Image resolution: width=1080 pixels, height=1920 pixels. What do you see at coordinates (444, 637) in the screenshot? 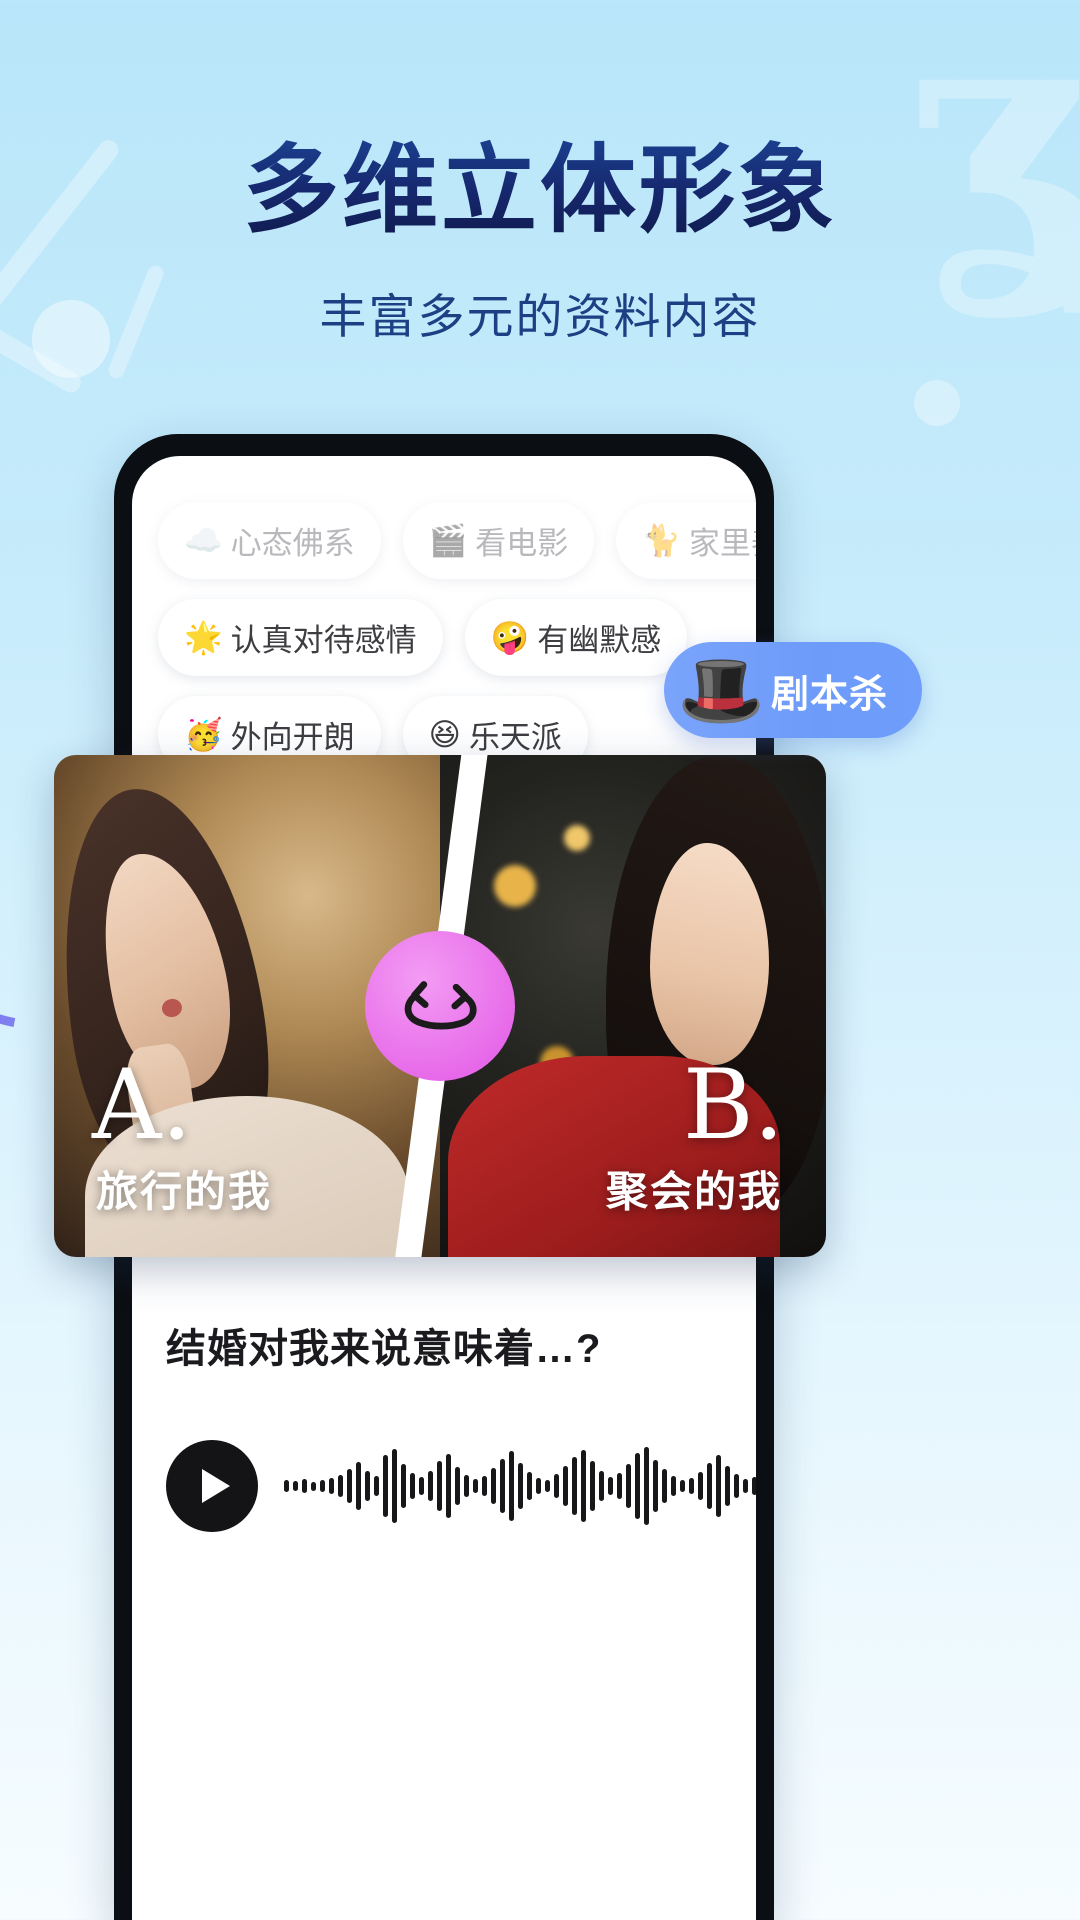
I see `tag-row: 🌟 认真对待感情 🤪 有幽默感` at bounding box center [444, 637].